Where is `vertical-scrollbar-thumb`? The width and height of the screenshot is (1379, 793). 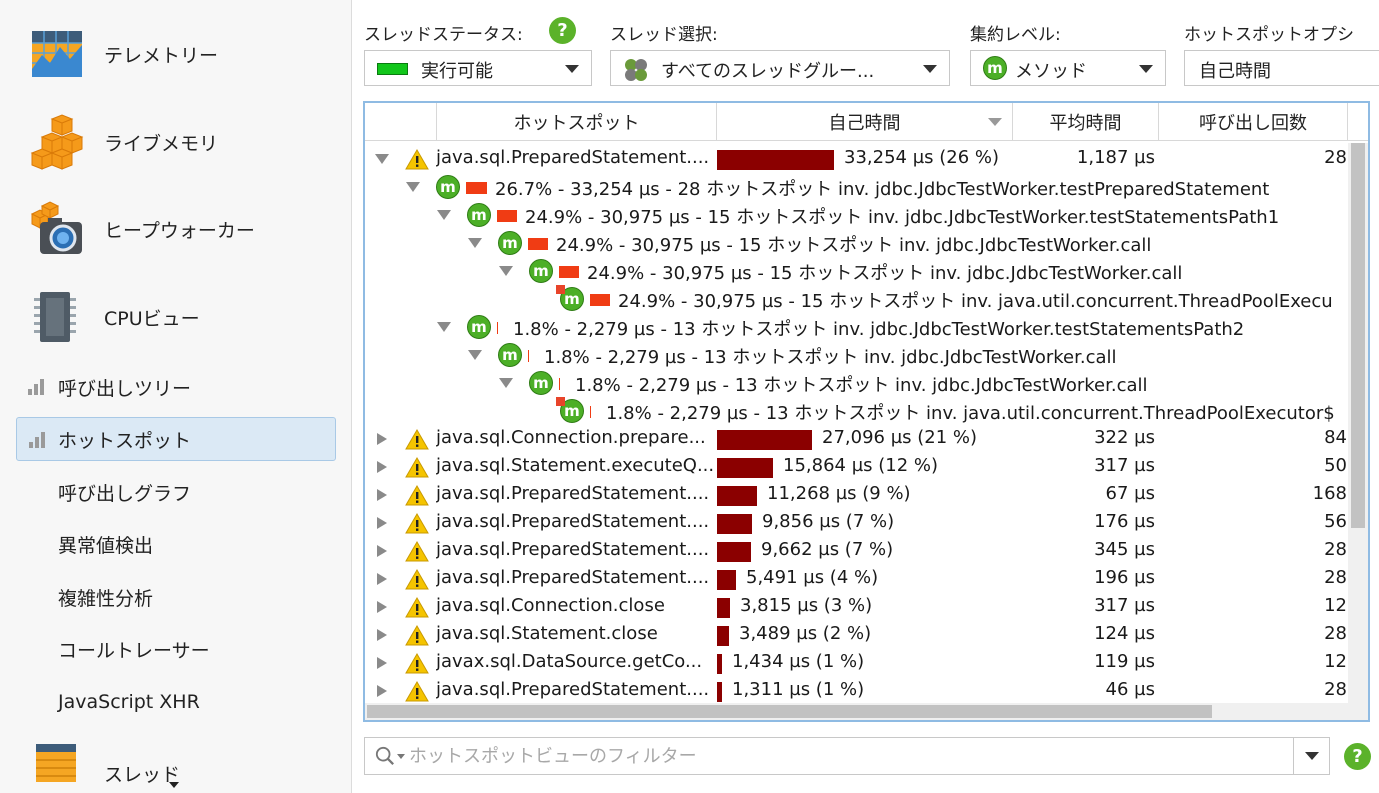 vertical-scrollbar-thumb is located at coordinates (1358, 335).